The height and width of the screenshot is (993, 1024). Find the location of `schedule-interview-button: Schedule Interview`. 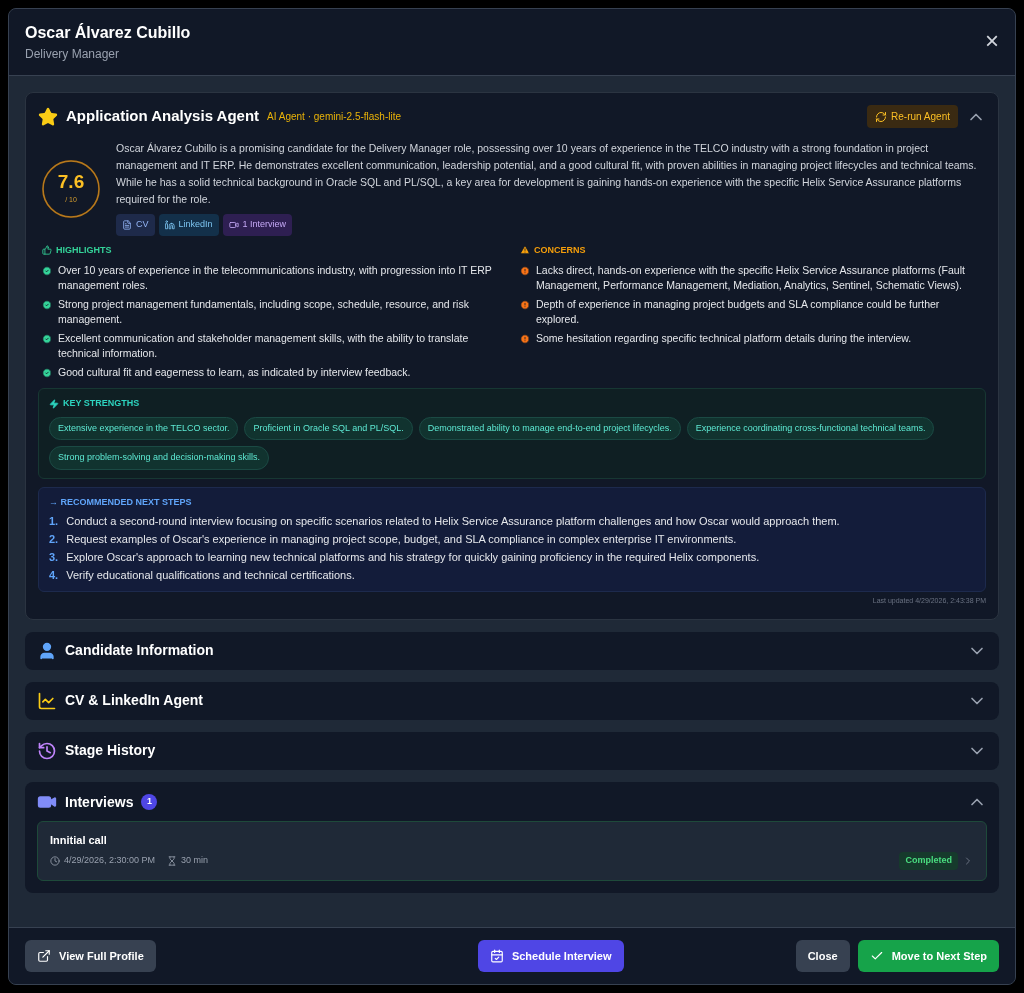

schedule-interview-button: Schedule Interview is located at coordinates (550, 955).